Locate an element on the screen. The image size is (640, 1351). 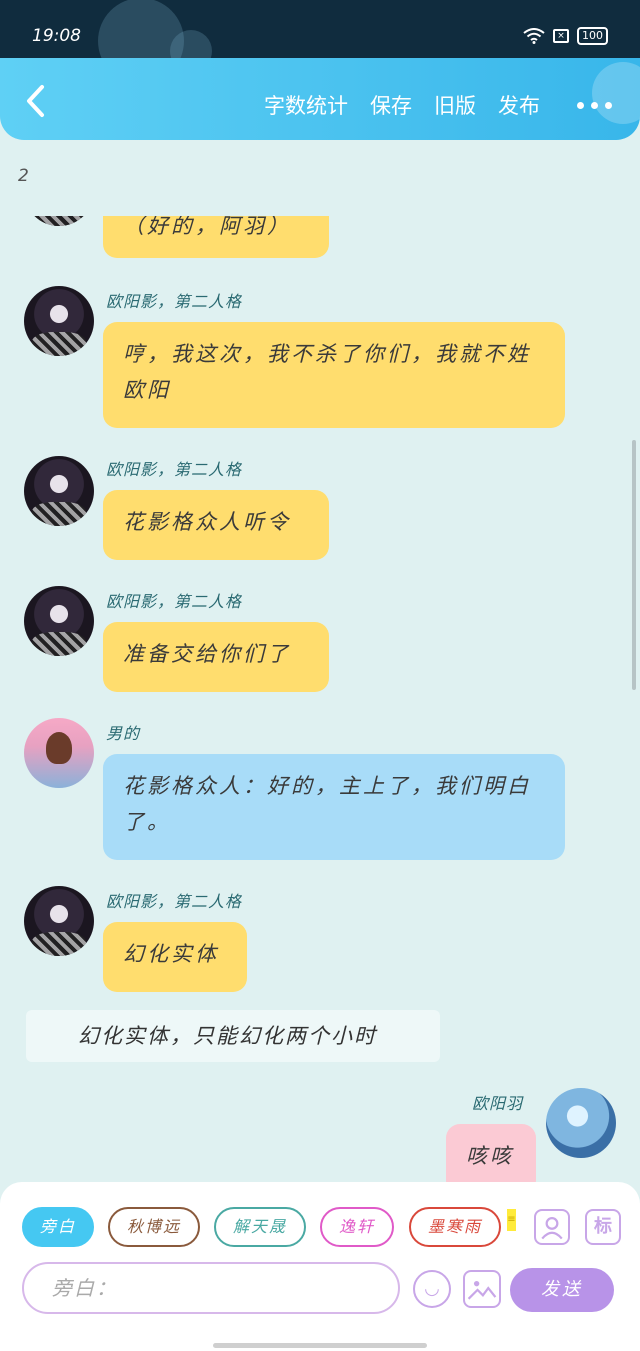
message-bubble: 花影格众人听令 is located at coordinates (216, 525).